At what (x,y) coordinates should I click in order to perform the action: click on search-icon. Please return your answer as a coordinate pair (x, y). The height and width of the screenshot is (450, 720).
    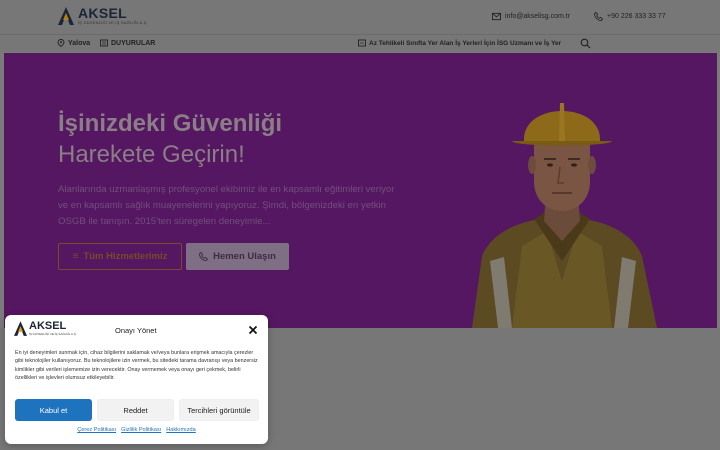
    Looking at the image, I should click on (585, 43).